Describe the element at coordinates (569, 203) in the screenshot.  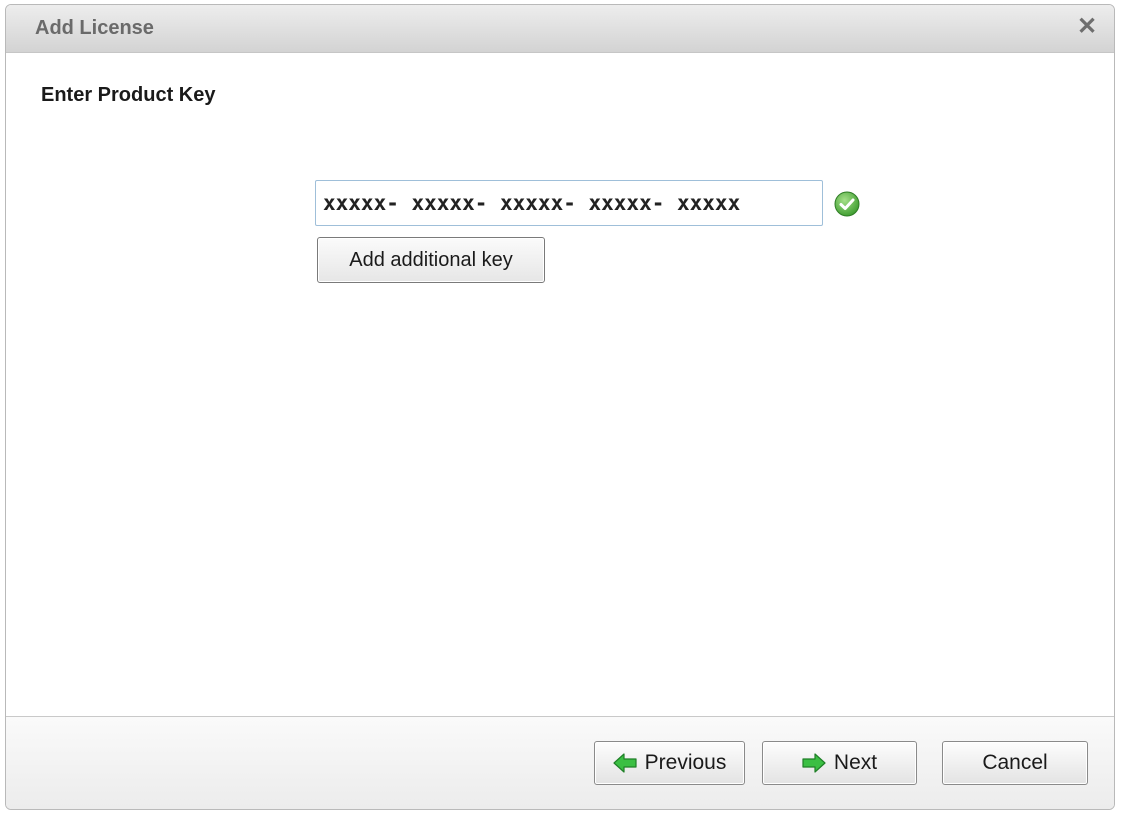
I see `product-key-input` at that location.